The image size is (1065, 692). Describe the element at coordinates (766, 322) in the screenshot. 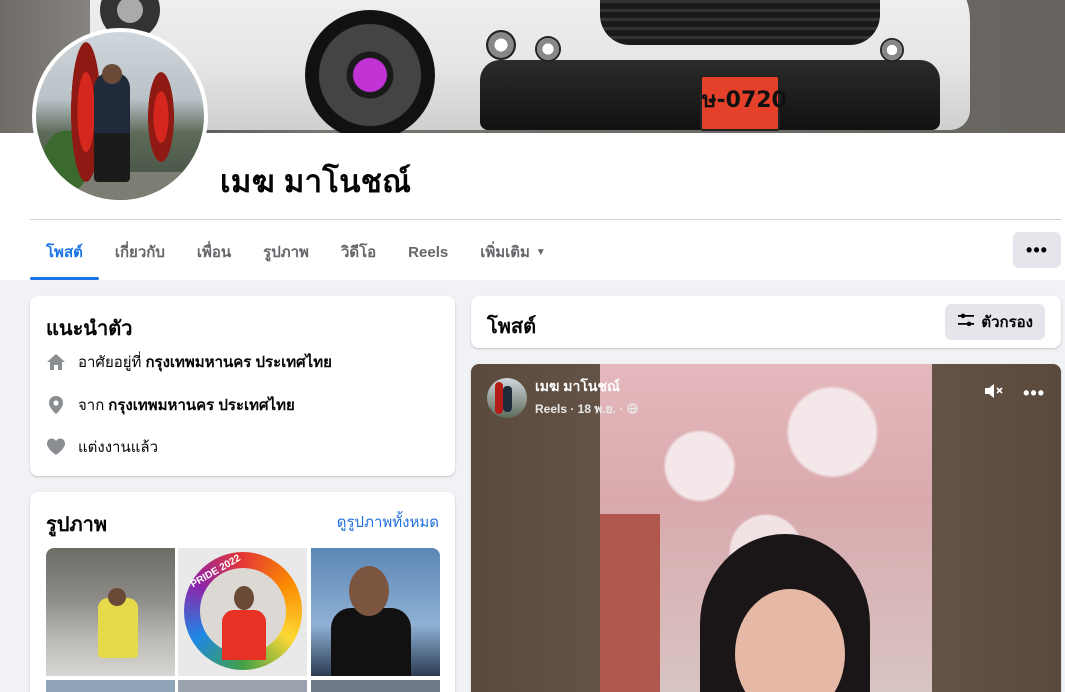

I see `posts-header-card: โพสต์ ตัวกรอง` at that location.